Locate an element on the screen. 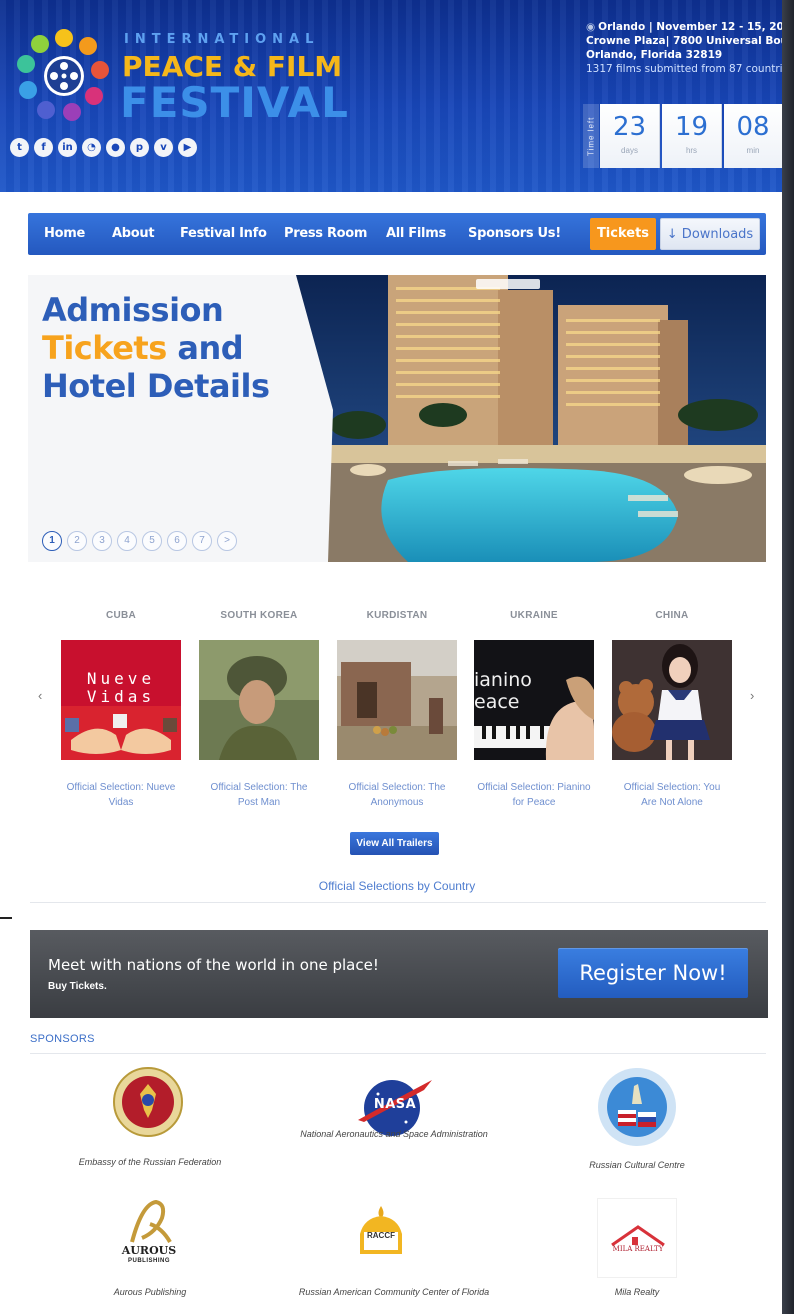  hero-title-accent: Tickets is located at coordinates (104, 348).